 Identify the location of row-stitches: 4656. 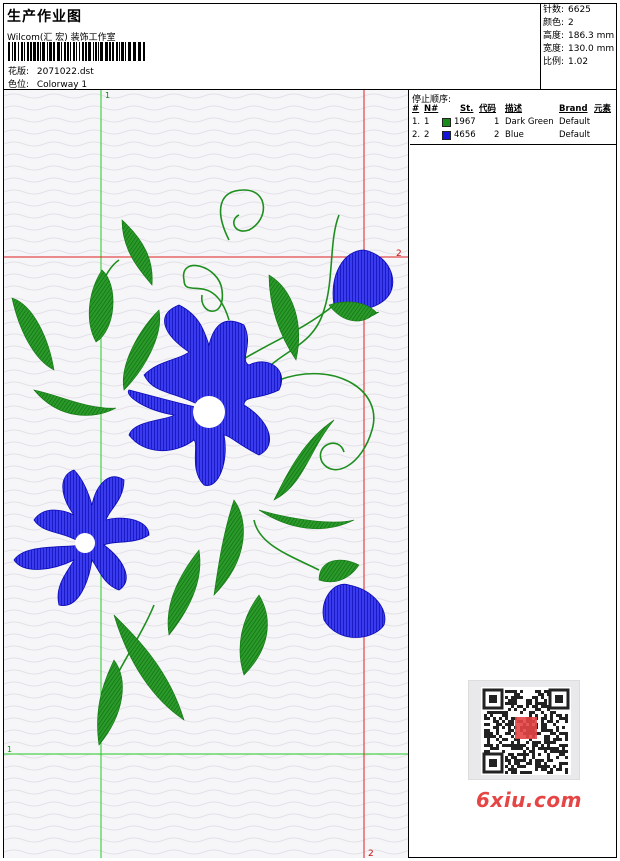
(465, 135).